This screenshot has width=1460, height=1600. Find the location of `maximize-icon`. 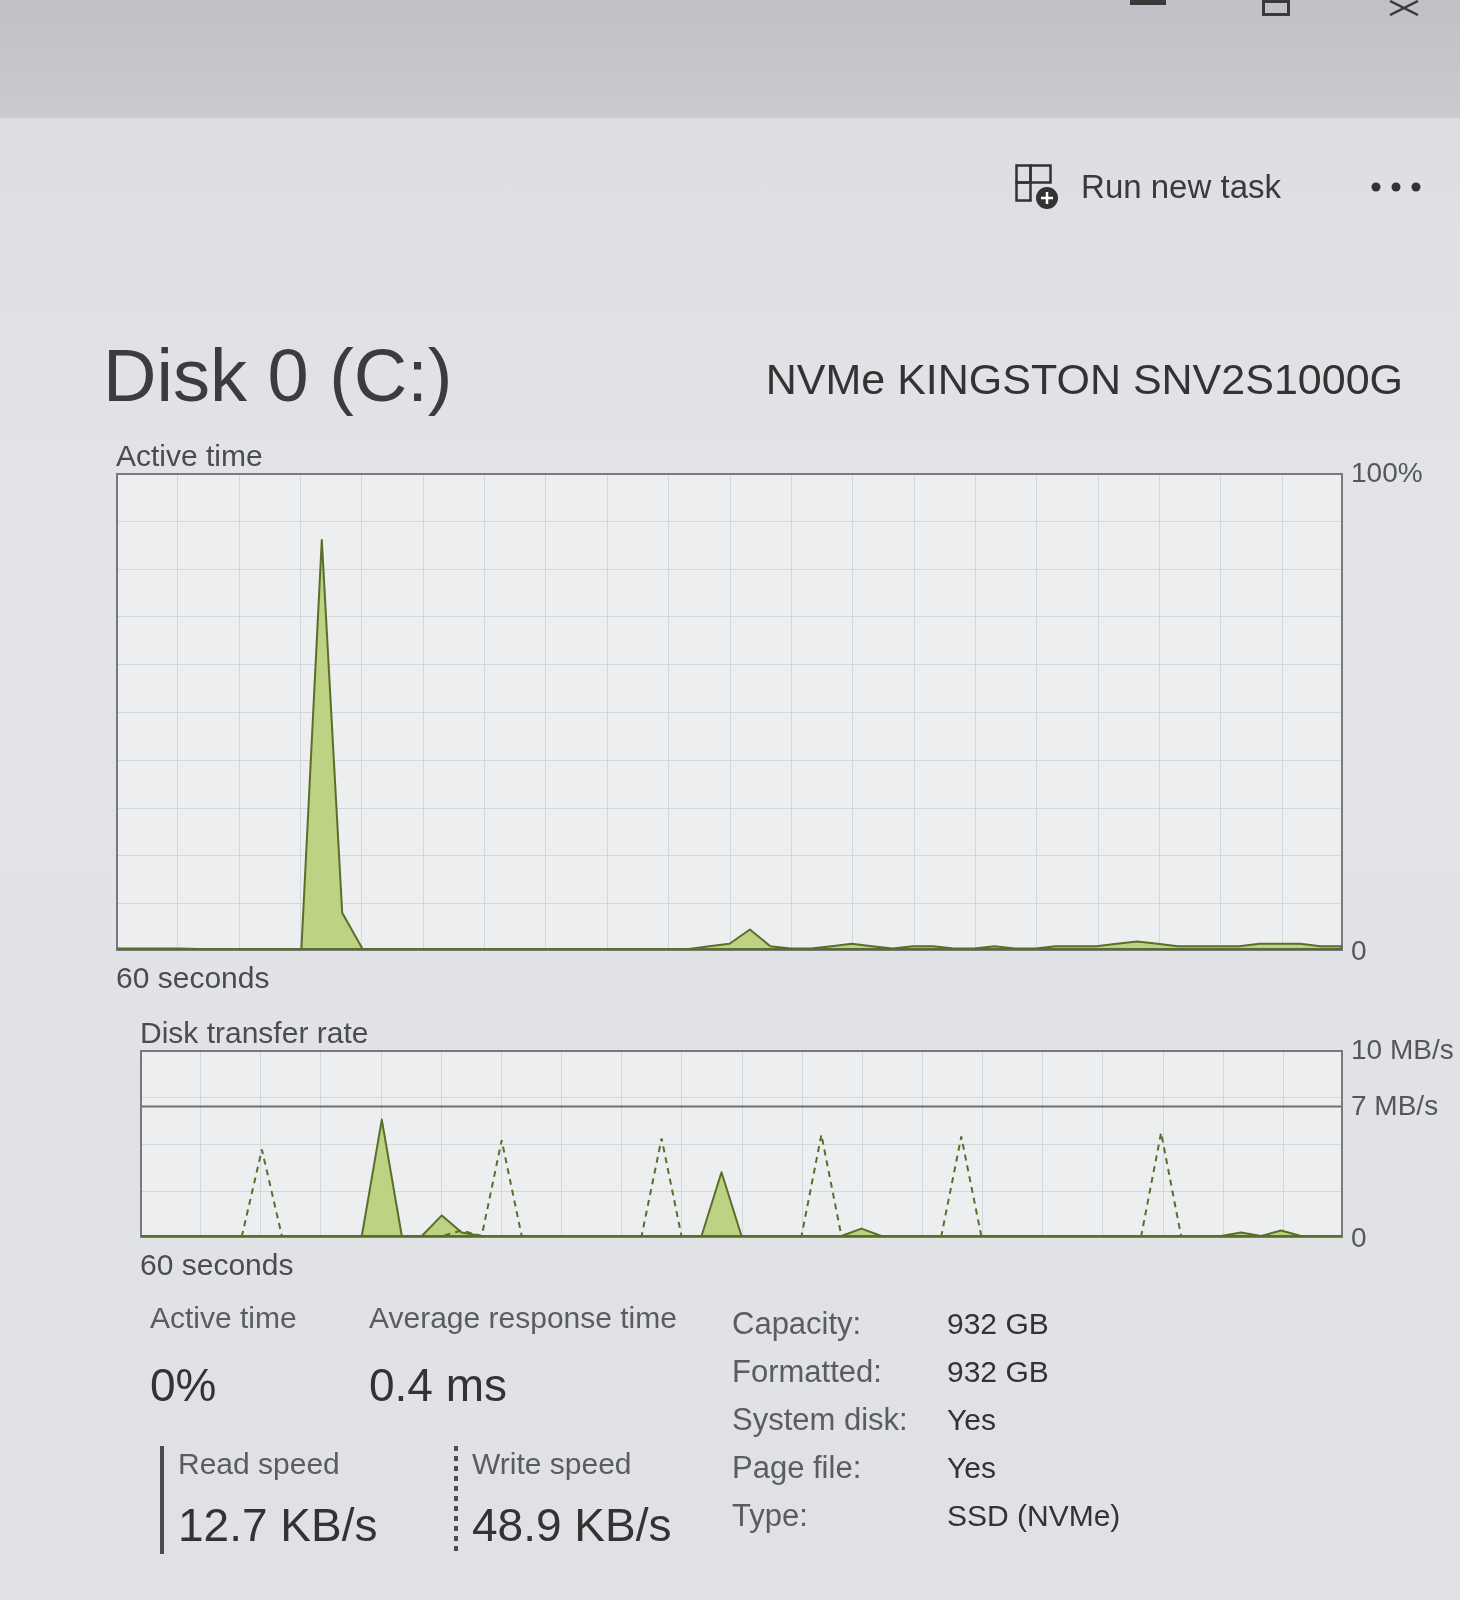

maximize-icon is located at coordinates (1276, 8).